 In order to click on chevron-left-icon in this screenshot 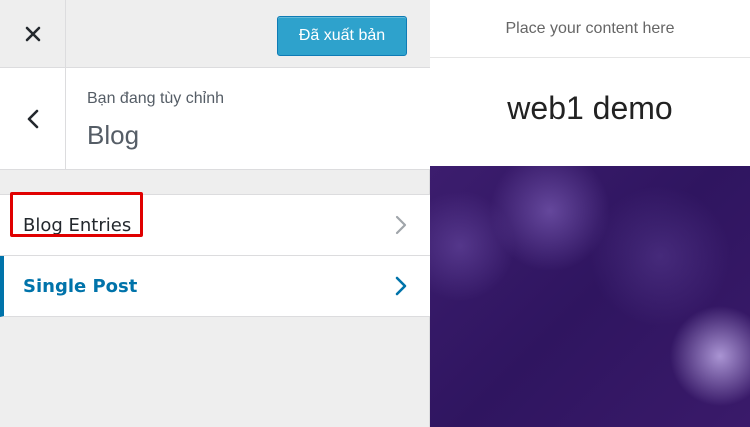, I will do `click(32, 118)`.